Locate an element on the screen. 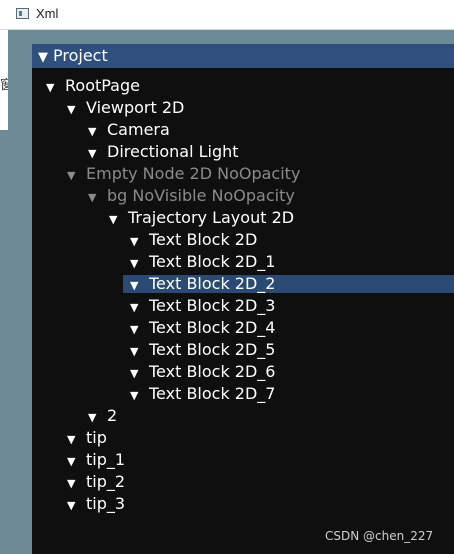  tree-item-label: tip_1 is located at coordinates (106, 459).